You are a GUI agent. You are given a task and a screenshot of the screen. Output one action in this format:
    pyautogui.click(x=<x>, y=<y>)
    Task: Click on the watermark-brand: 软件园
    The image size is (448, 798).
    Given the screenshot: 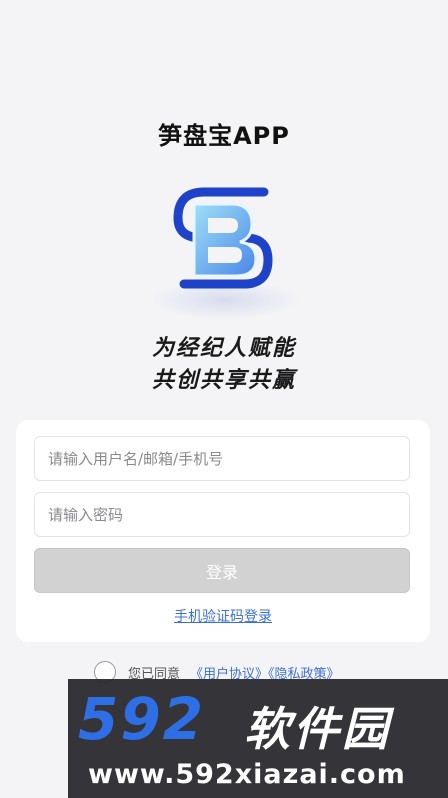 What is the action you would take?
    pyautogui.click(x=317, y=729)
    